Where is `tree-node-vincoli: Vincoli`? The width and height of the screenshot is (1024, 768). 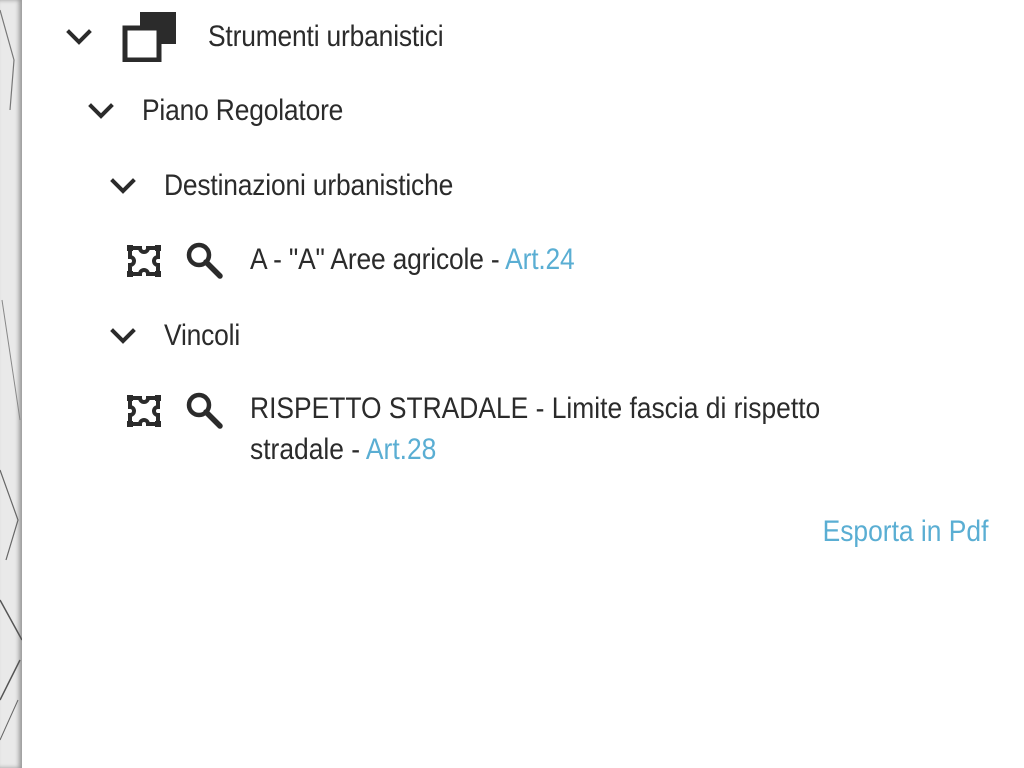
tree-node-vincoli: Vincoli is located at coordinates (180, 336).